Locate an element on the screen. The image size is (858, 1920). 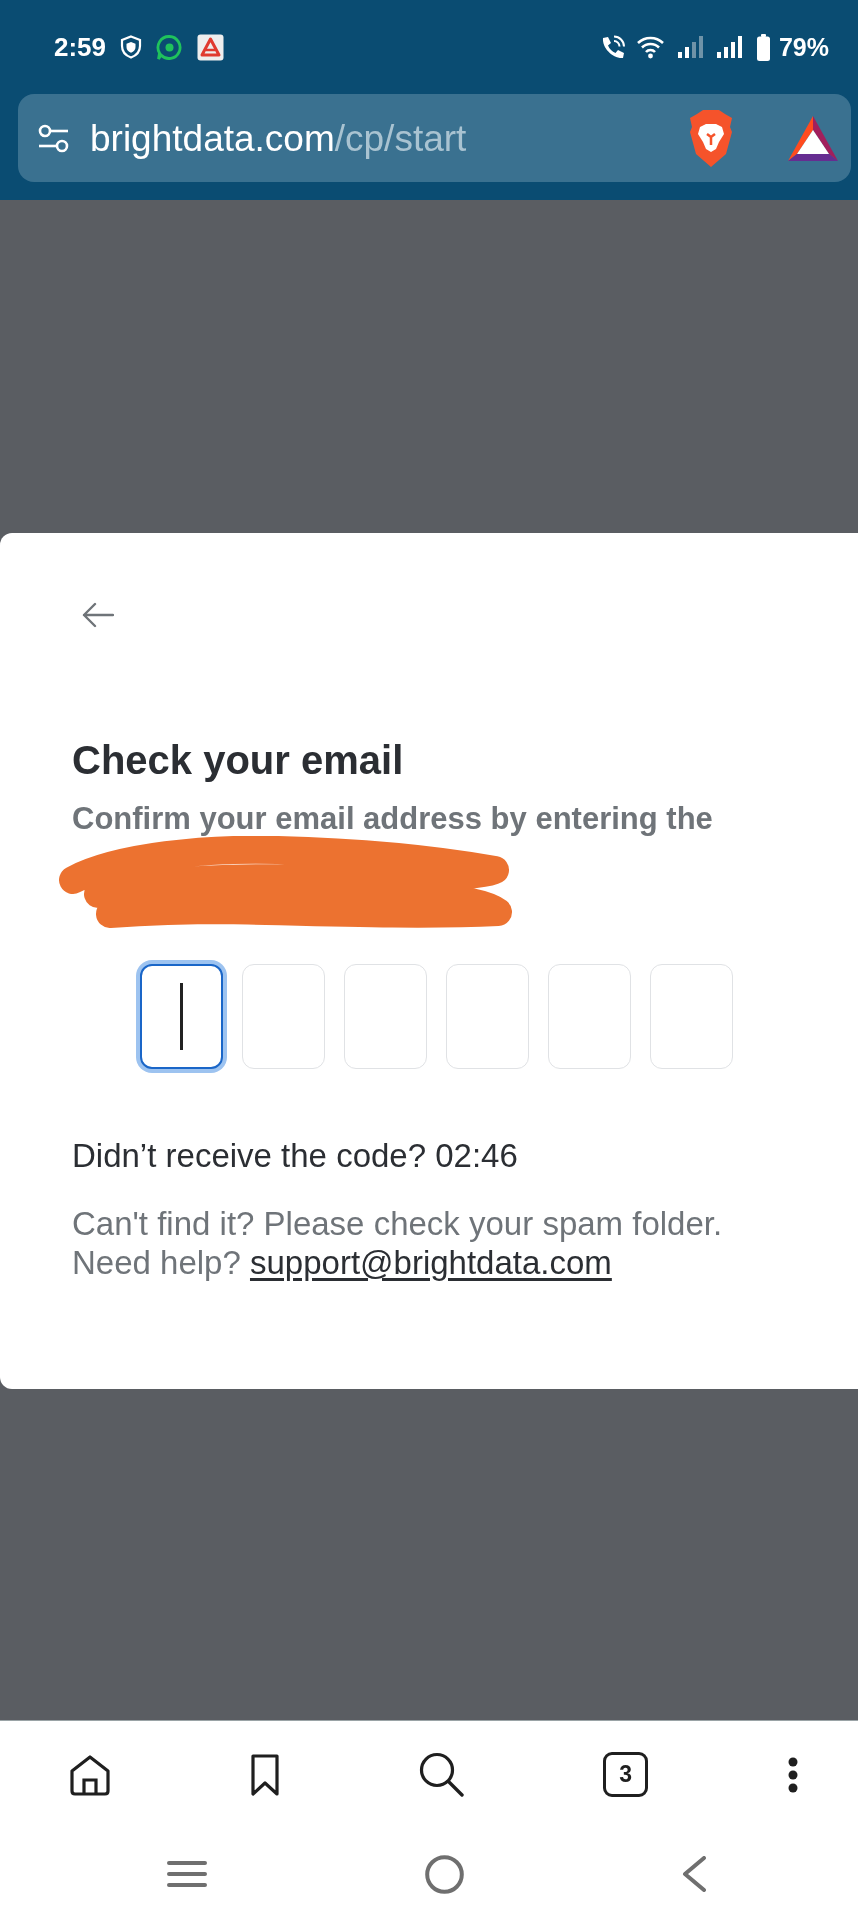
battery-icon is located at coordinates (763, 47).